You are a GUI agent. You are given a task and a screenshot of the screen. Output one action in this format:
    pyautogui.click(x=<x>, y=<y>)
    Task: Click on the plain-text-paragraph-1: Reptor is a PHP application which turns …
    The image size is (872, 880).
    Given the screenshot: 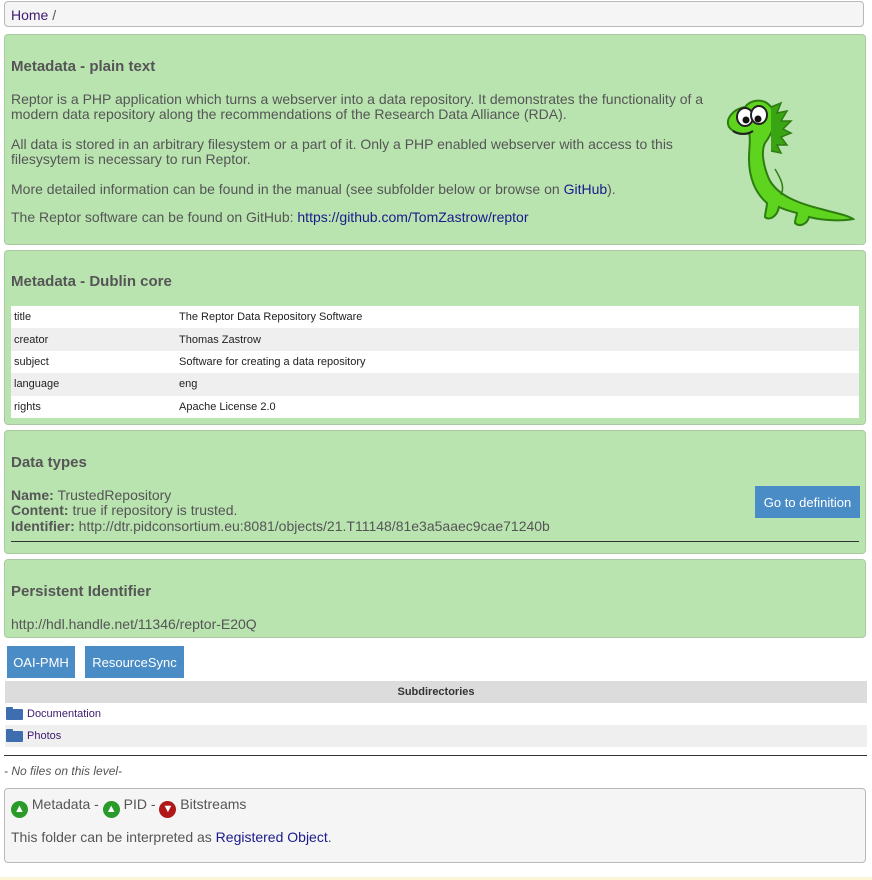 What is the action you would take?
    pyautogui.click(x=357, y=106)
    